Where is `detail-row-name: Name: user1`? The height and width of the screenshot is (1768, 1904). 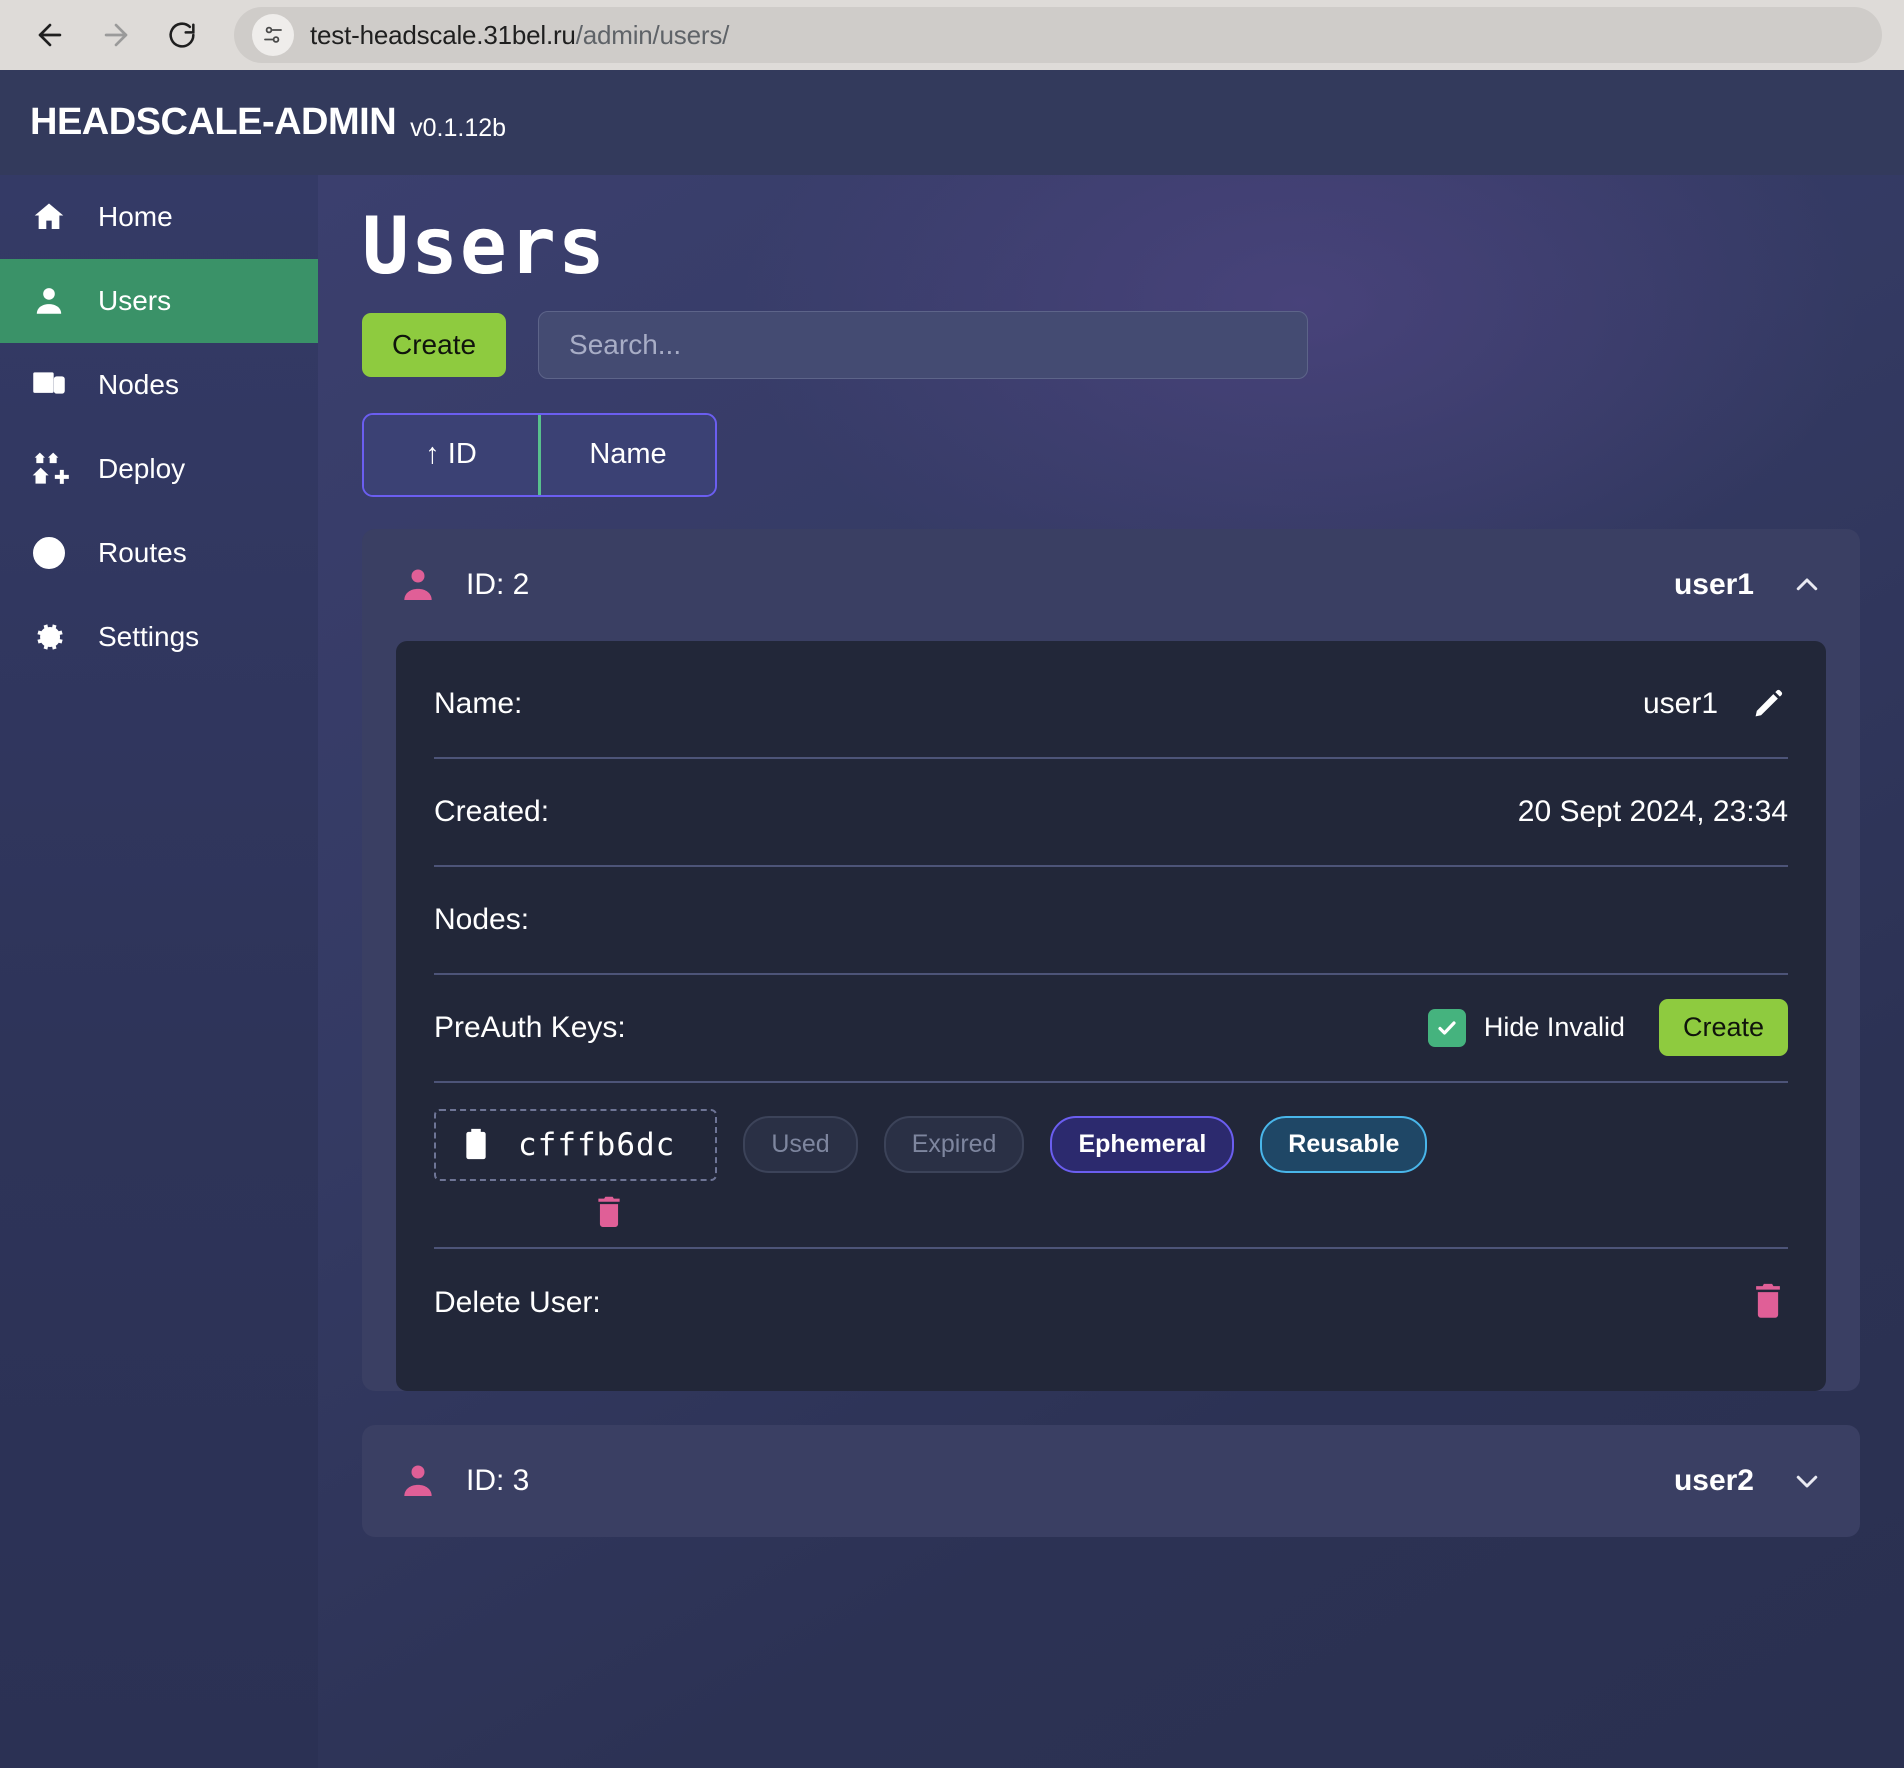
detail-row-name: Name: user1 is located at coordinates (1111, 705).